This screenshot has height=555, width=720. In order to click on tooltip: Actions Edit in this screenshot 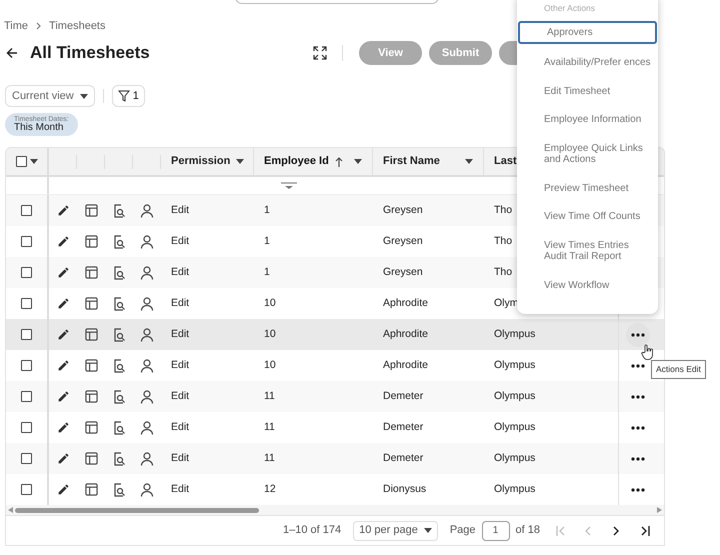, I will do `click(678, 369)`.